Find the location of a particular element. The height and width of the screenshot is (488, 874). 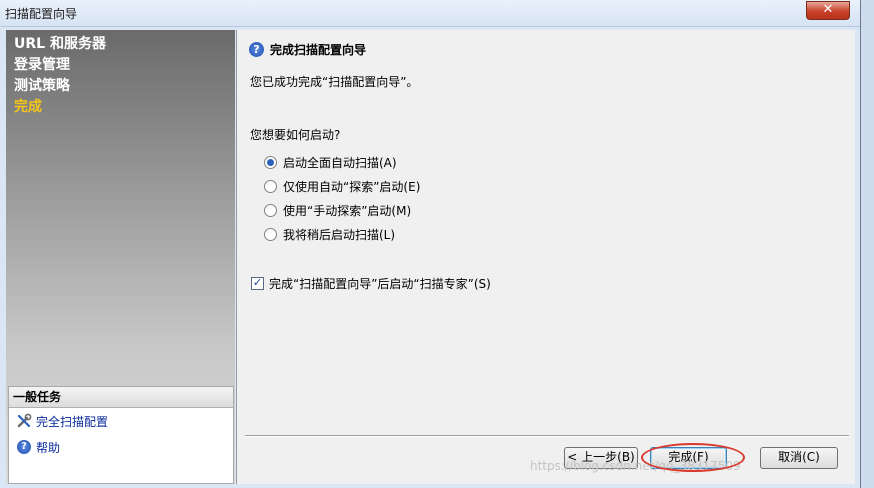

option-start-later-label: 我将稍后启动扫描(L) is located at coordinates (339, 234).